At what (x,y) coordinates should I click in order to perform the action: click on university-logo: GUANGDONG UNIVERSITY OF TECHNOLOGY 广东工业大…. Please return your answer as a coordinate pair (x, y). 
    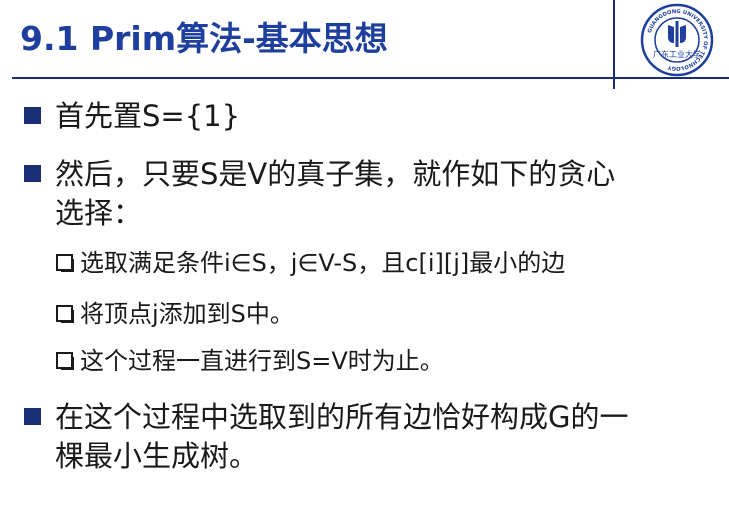
    Looking at the image, I should click on (677, 40).